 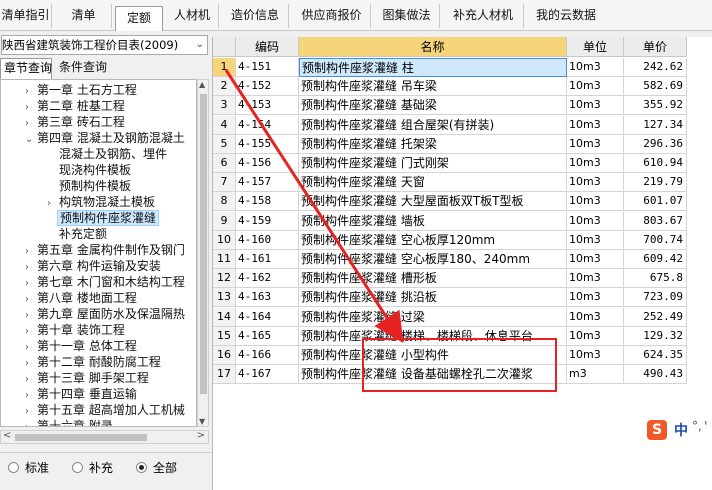 I want to click on cell-name: 预制构件座浆灌缝 组合屋架(有拼装), so click(x=433, y=125).